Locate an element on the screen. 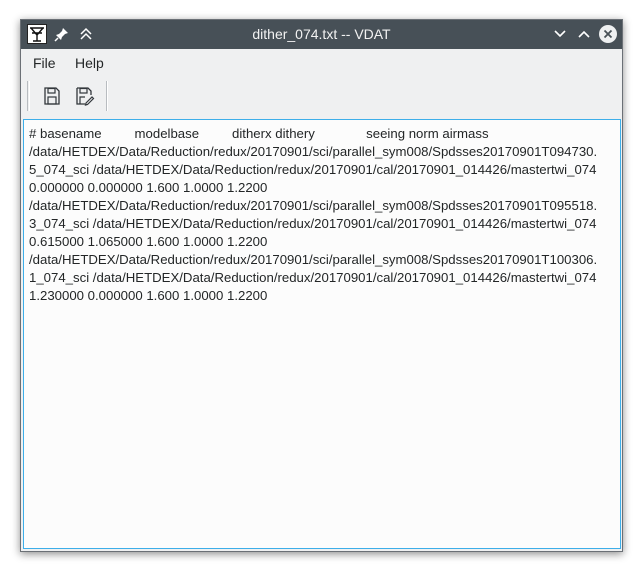 This screenshot has width=642, height=573. text-line: 0.000000 0.000000 1.600 1.0000 1.2200 is located at coordinates (148, 187).